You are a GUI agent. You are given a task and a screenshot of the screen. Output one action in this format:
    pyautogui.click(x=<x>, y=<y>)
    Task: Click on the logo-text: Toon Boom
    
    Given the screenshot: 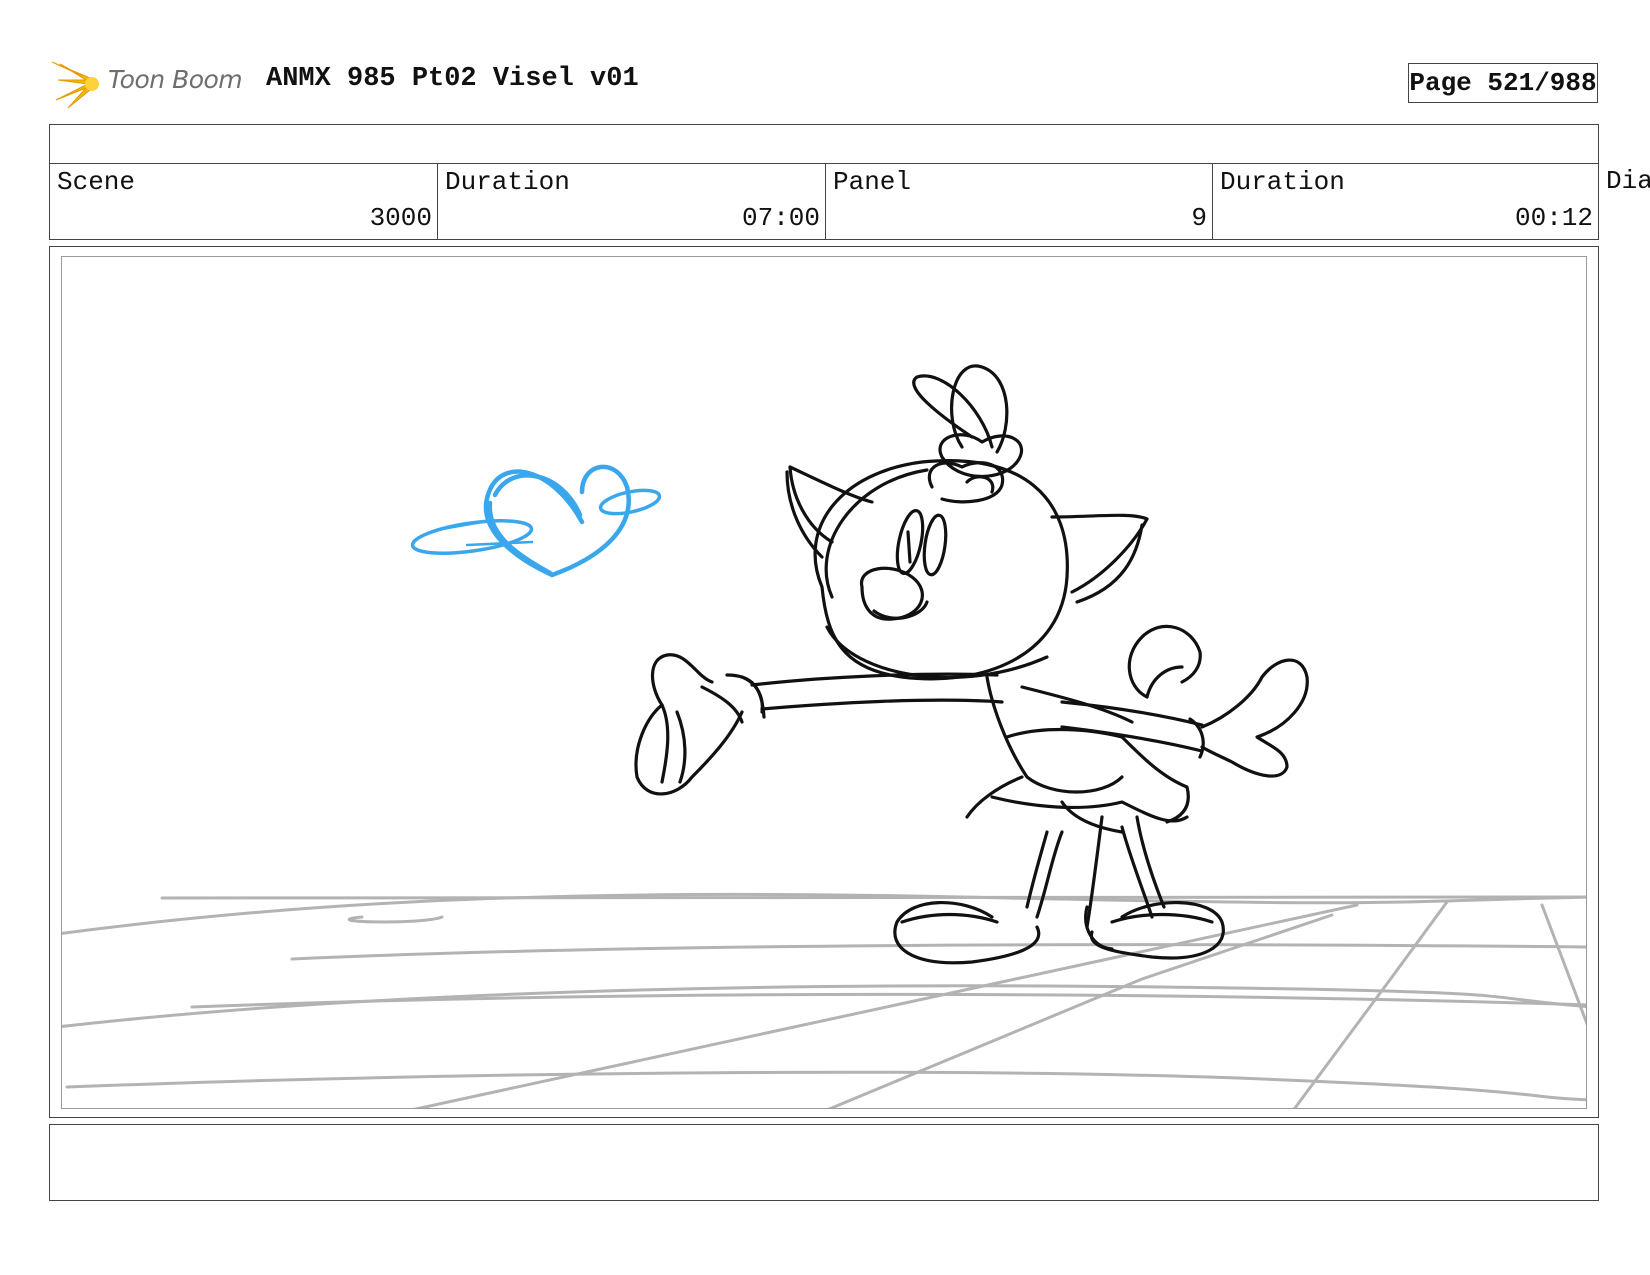 What is the action you would take?
    pyautogui.click(x=175, y=79)
    